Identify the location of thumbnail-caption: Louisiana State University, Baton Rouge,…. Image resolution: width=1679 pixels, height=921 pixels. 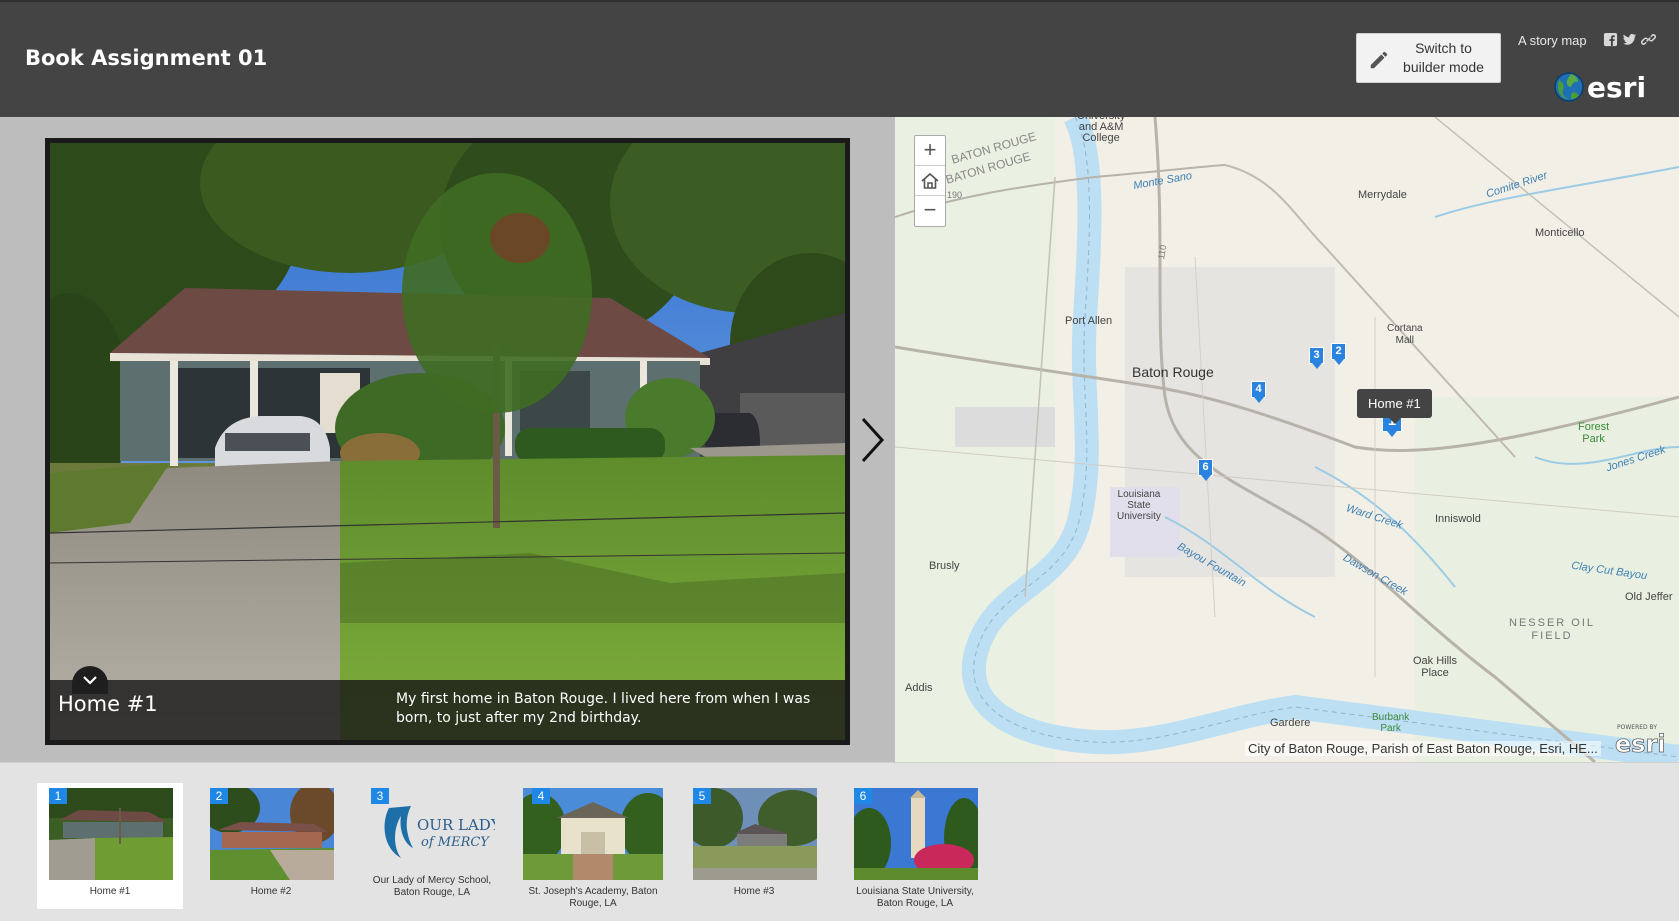
(915, 897).